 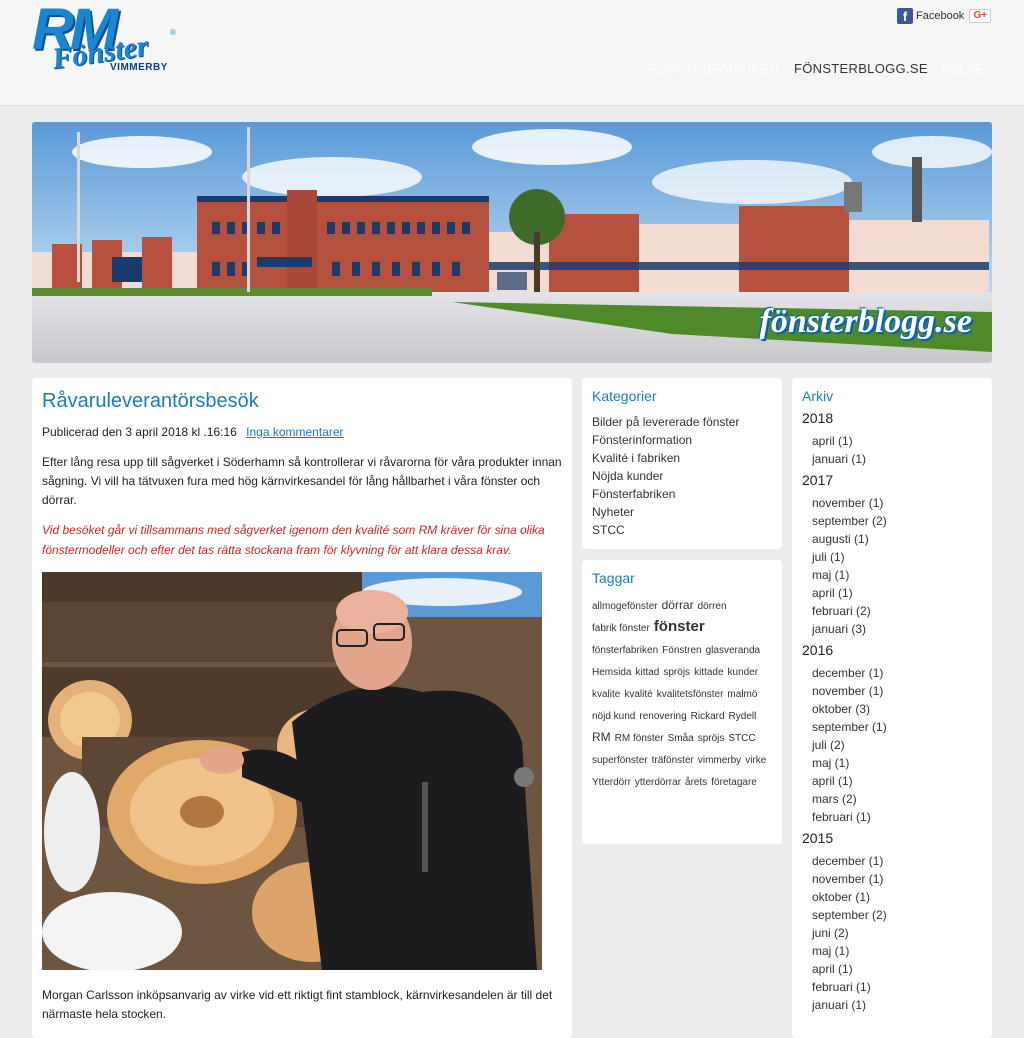 What do you see at coordinates (866, 321) in the screenshot?
I see `banner-caption: fönsterblogg.se` at bounding box center [866, 321].